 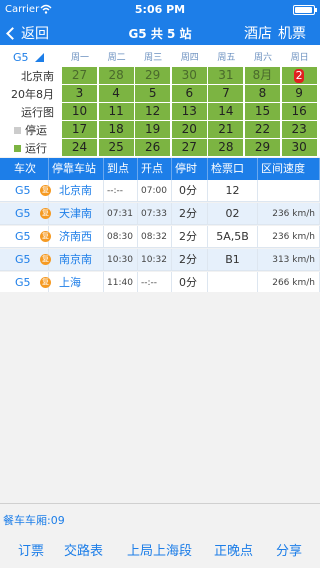 I want to click on calendar-day: 24, so click(x=79, y=147).